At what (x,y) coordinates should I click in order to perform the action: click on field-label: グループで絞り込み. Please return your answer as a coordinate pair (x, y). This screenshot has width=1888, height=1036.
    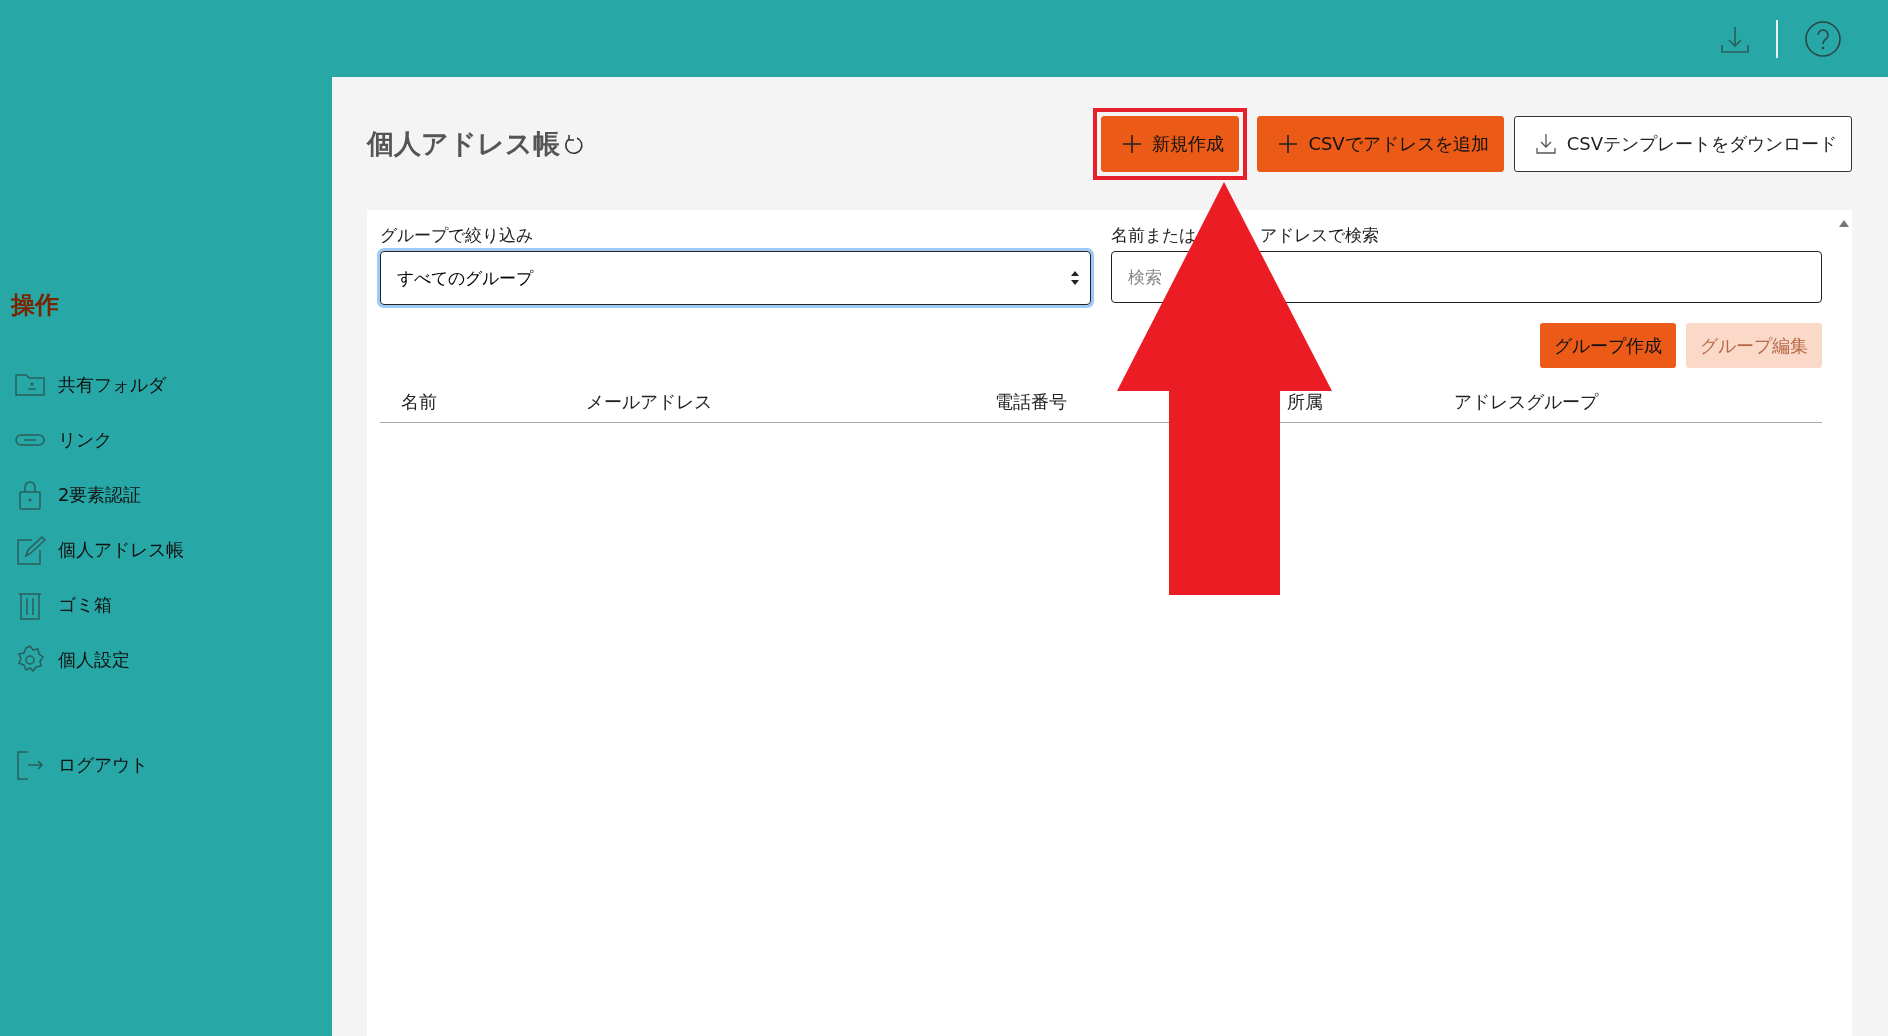
    Looking at the image, I should click on (457, 235).